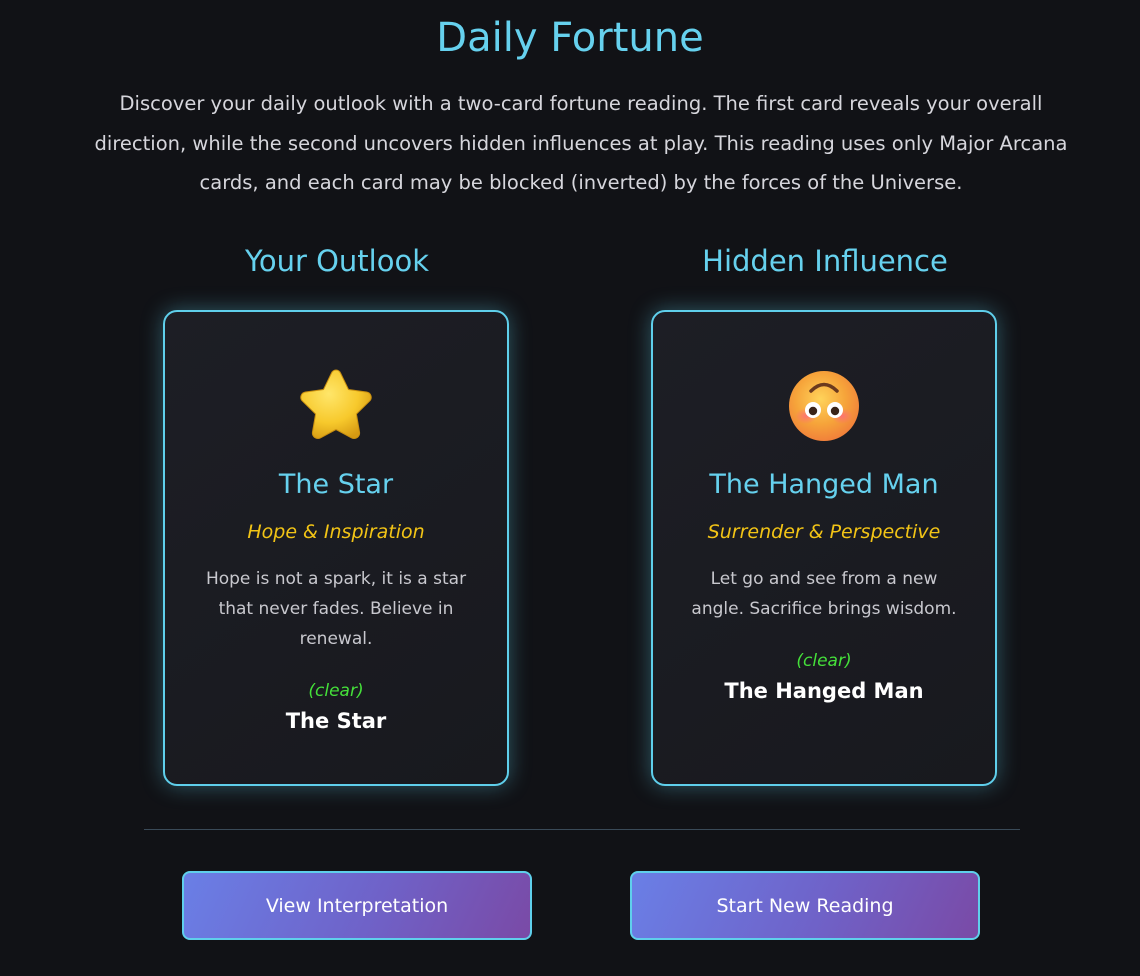 The width and height of the screenshot is (1140, 976). What do you see at coordinates (357, 905) in the screenshot?
I see `view-interpretation-button: View Interpretation` at bounding box center [357, 905].